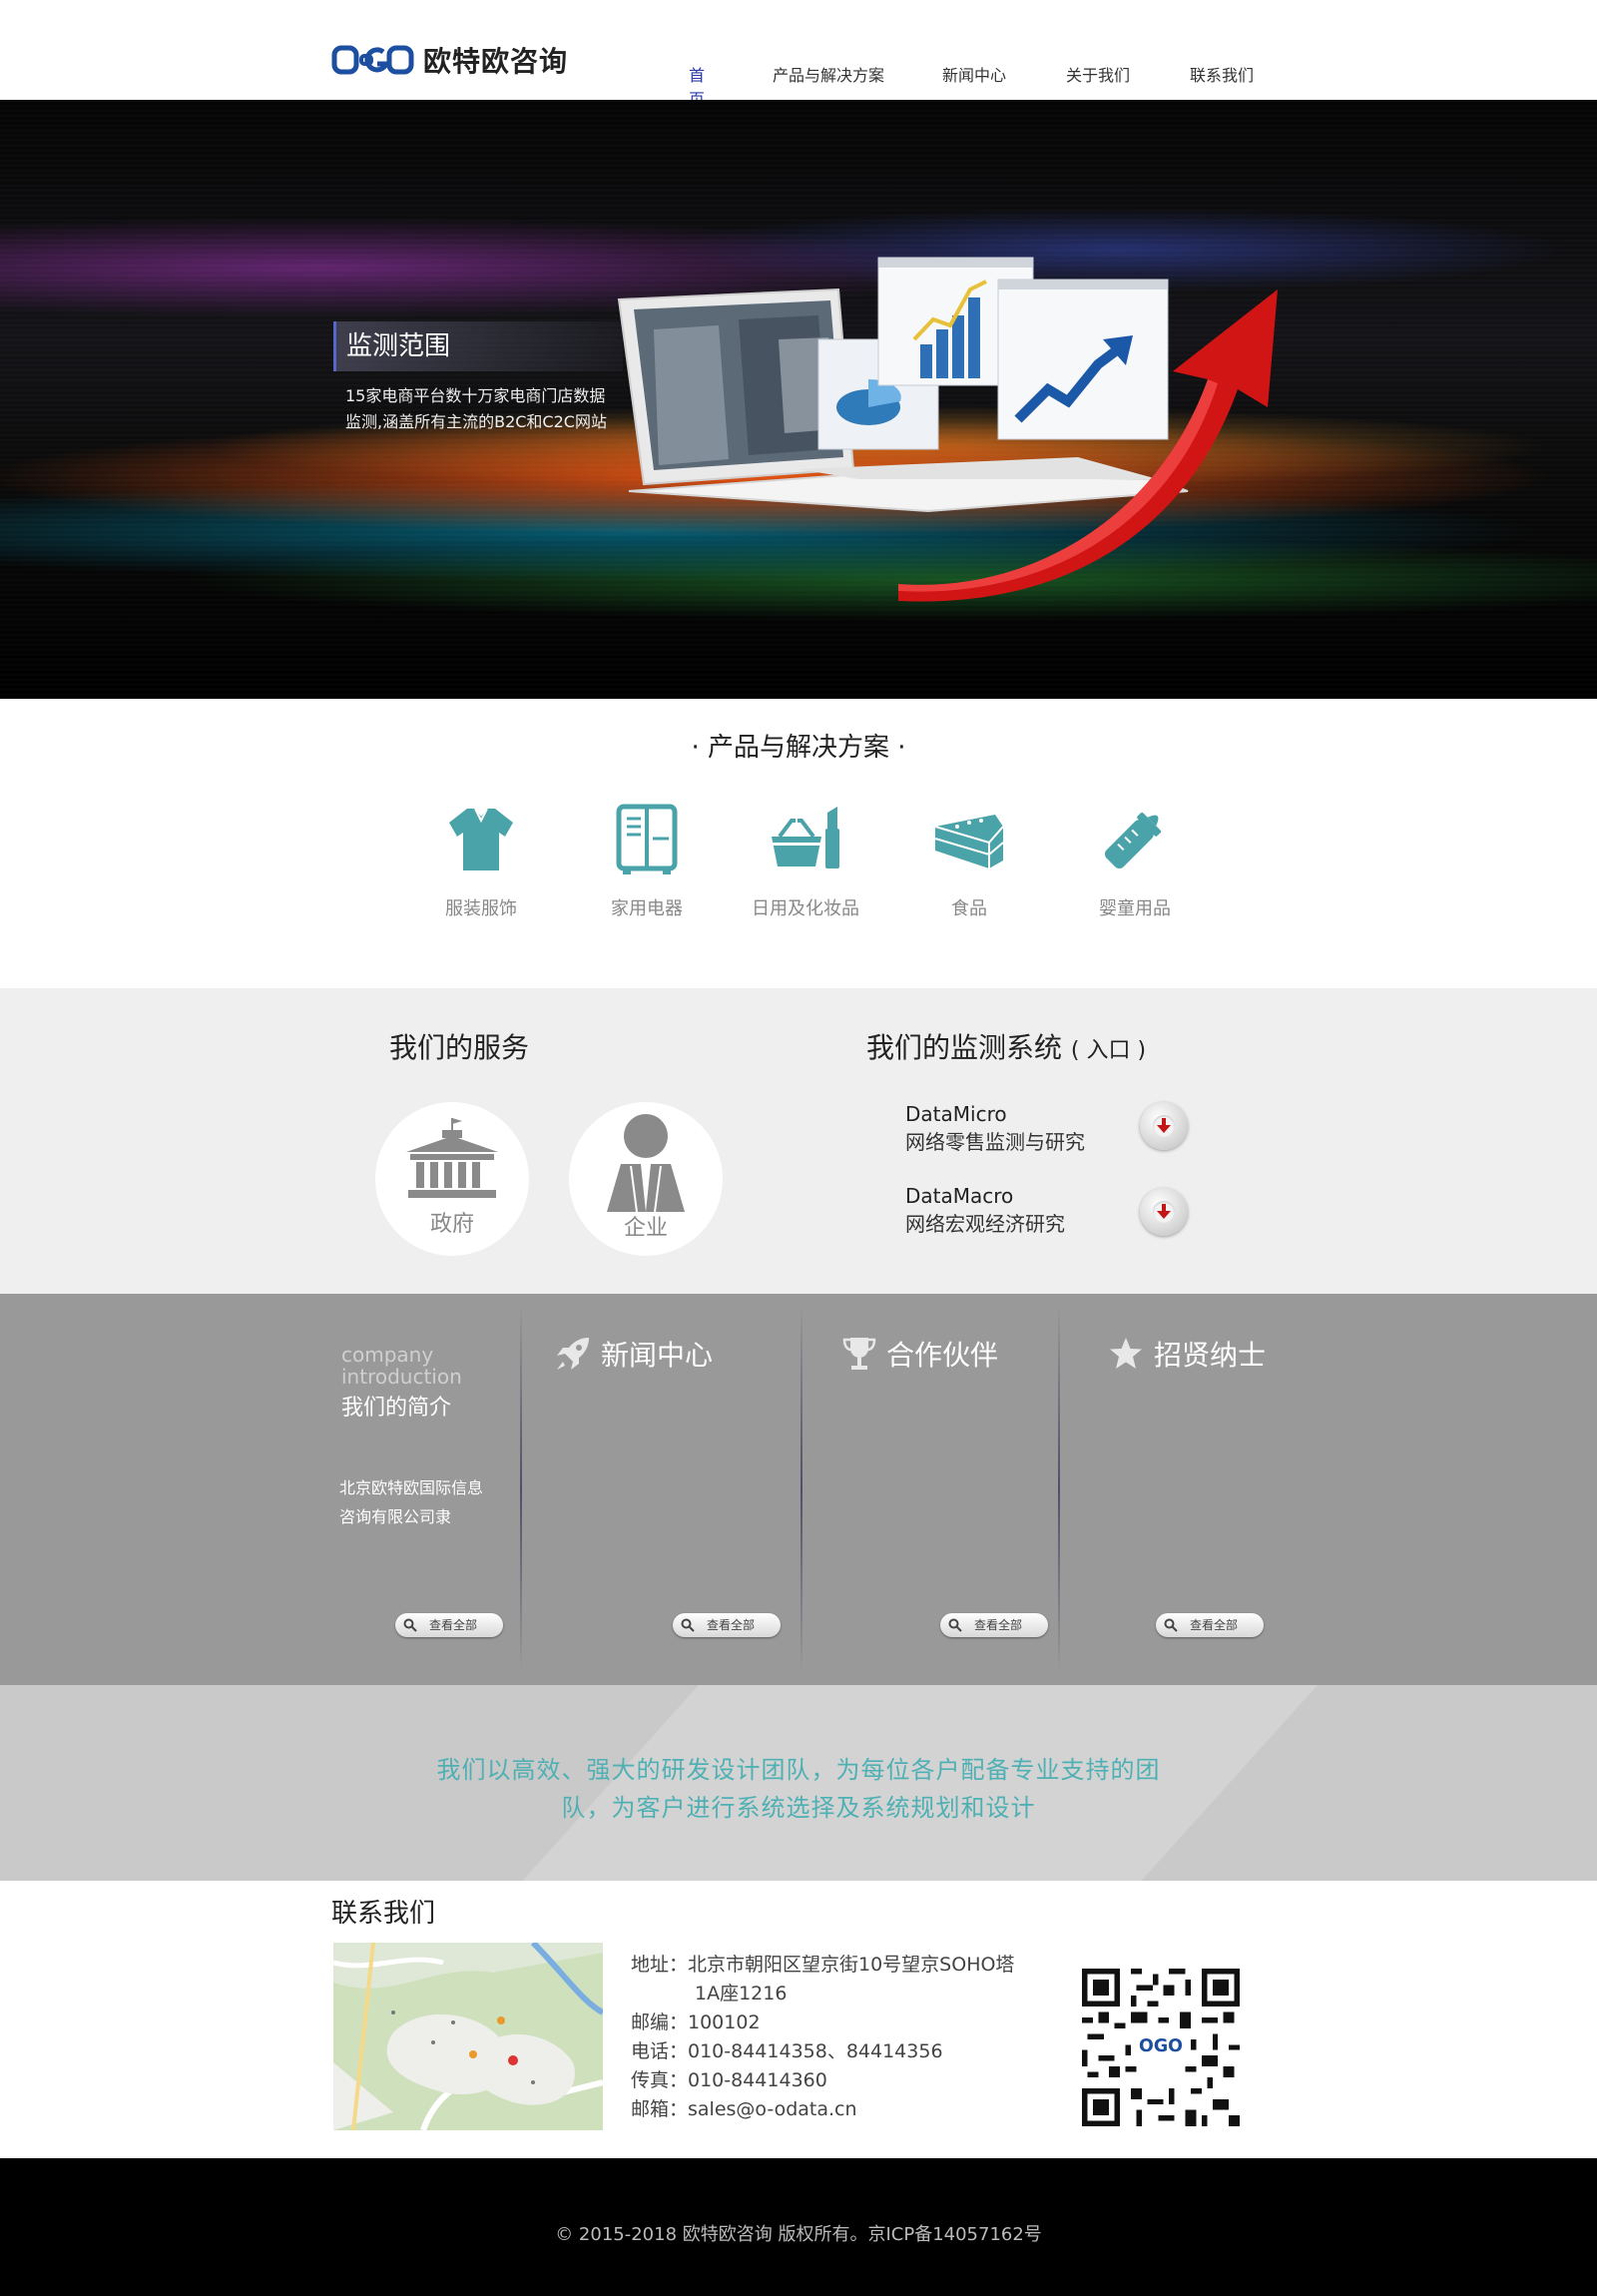 The height and width of the screenshot is (2296, 1597). Describe the element at coordinates (798, 55) in the screenshot. I see `site-header: 欧特欧咨询 首页 产品与解决方案 新闻中心 关于我们 联系我们` at that location.